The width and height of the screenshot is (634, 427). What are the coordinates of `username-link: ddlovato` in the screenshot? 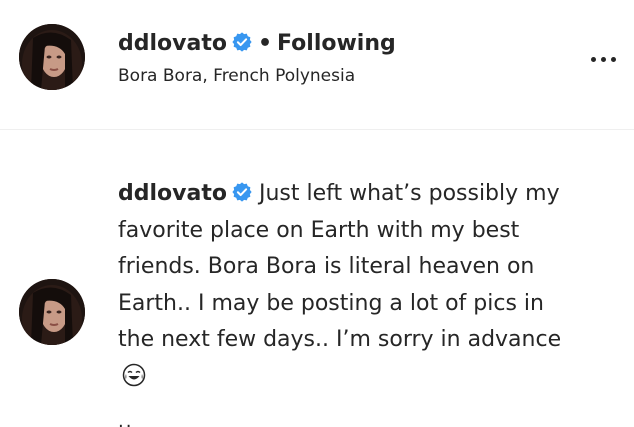 It's located at (172, 43).